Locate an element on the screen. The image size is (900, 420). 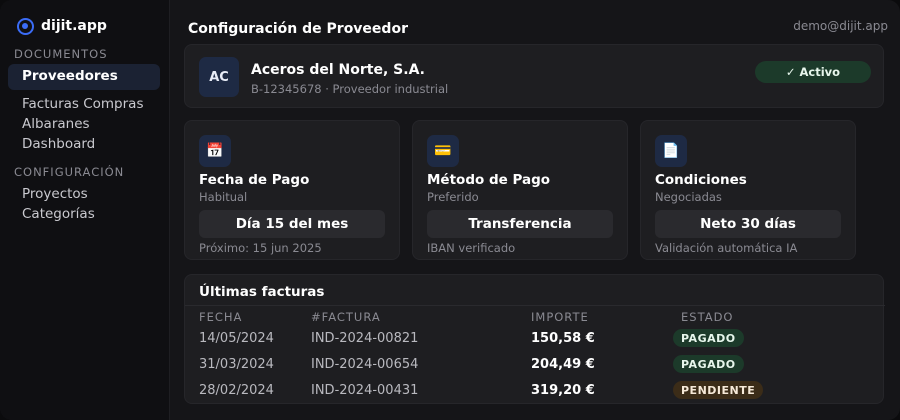
sidebar-item-dashboard: Dashboard is located at coordinates (58, 144).